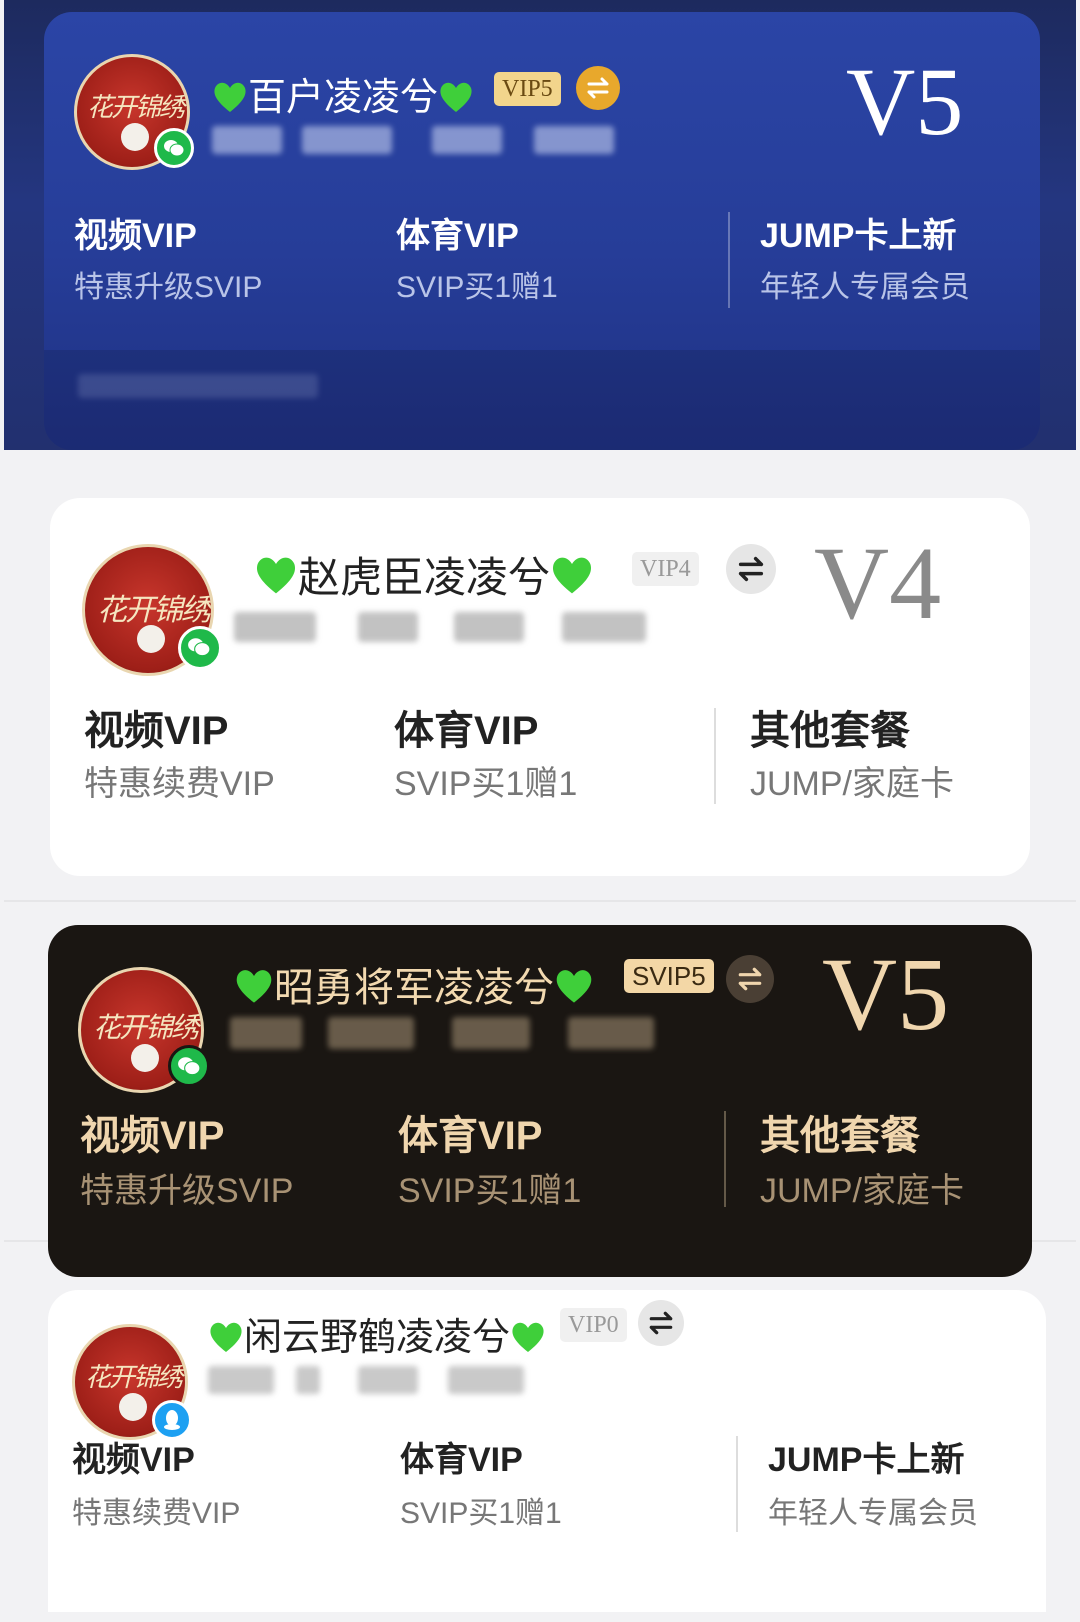 Image resolution: width=1080 pixels, height=1622 pixels. What do you see at coordinates (665, 569) in the screenshot?
I see `vip-level-tag: VIP4` at bounding box center [665, 569].